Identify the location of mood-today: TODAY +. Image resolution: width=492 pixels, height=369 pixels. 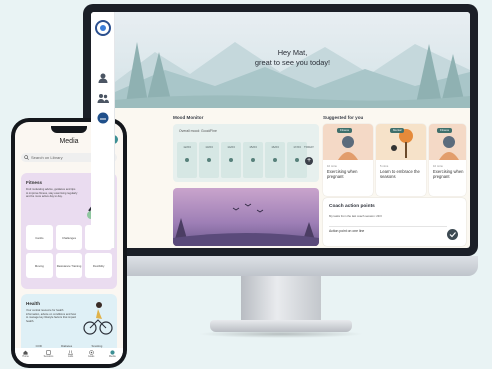
(309, 160).